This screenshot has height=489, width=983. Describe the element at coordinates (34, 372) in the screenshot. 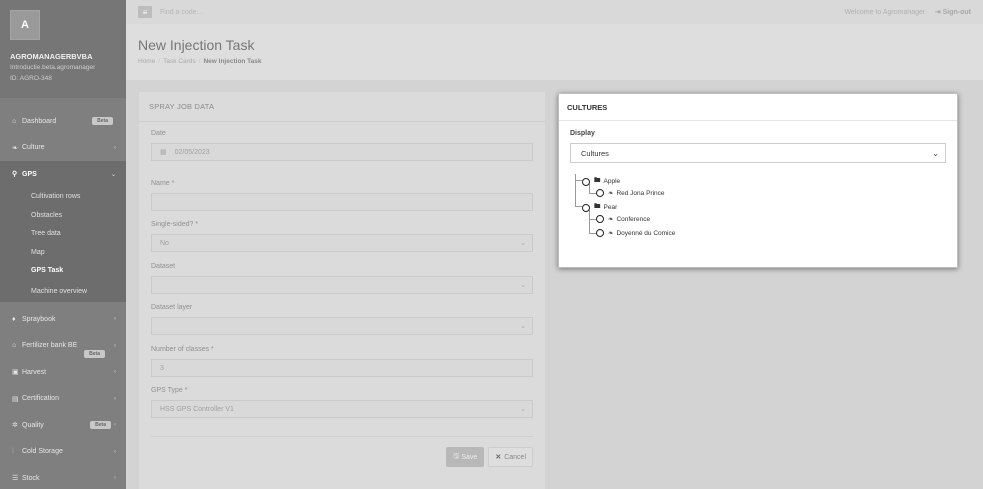

I see `sidebar-item-label: Harvest` at that location.